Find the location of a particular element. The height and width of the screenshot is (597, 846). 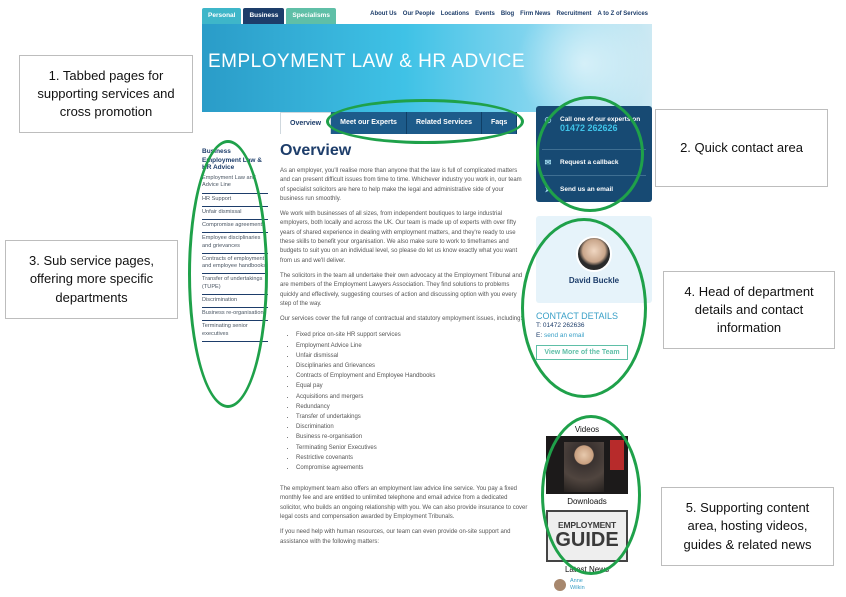

list-item: Terminating Senior Executives is located at coordinates (412, 448).